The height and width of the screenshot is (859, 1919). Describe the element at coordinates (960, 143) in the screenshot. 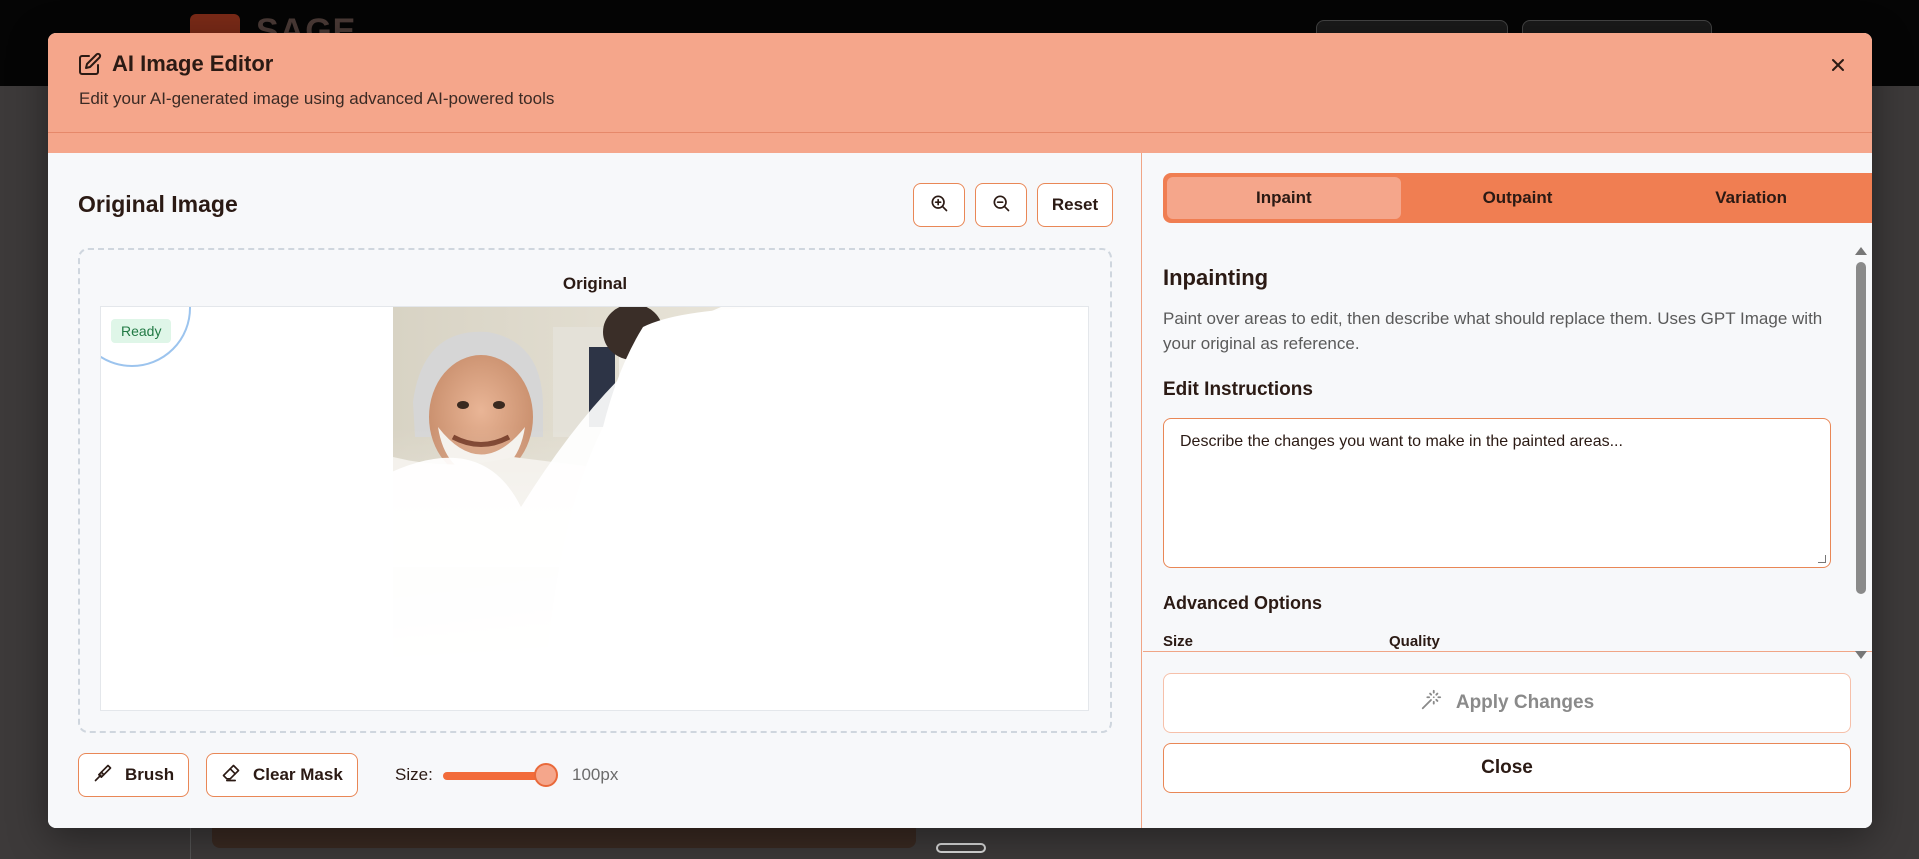

I see `header-strip` at that location.